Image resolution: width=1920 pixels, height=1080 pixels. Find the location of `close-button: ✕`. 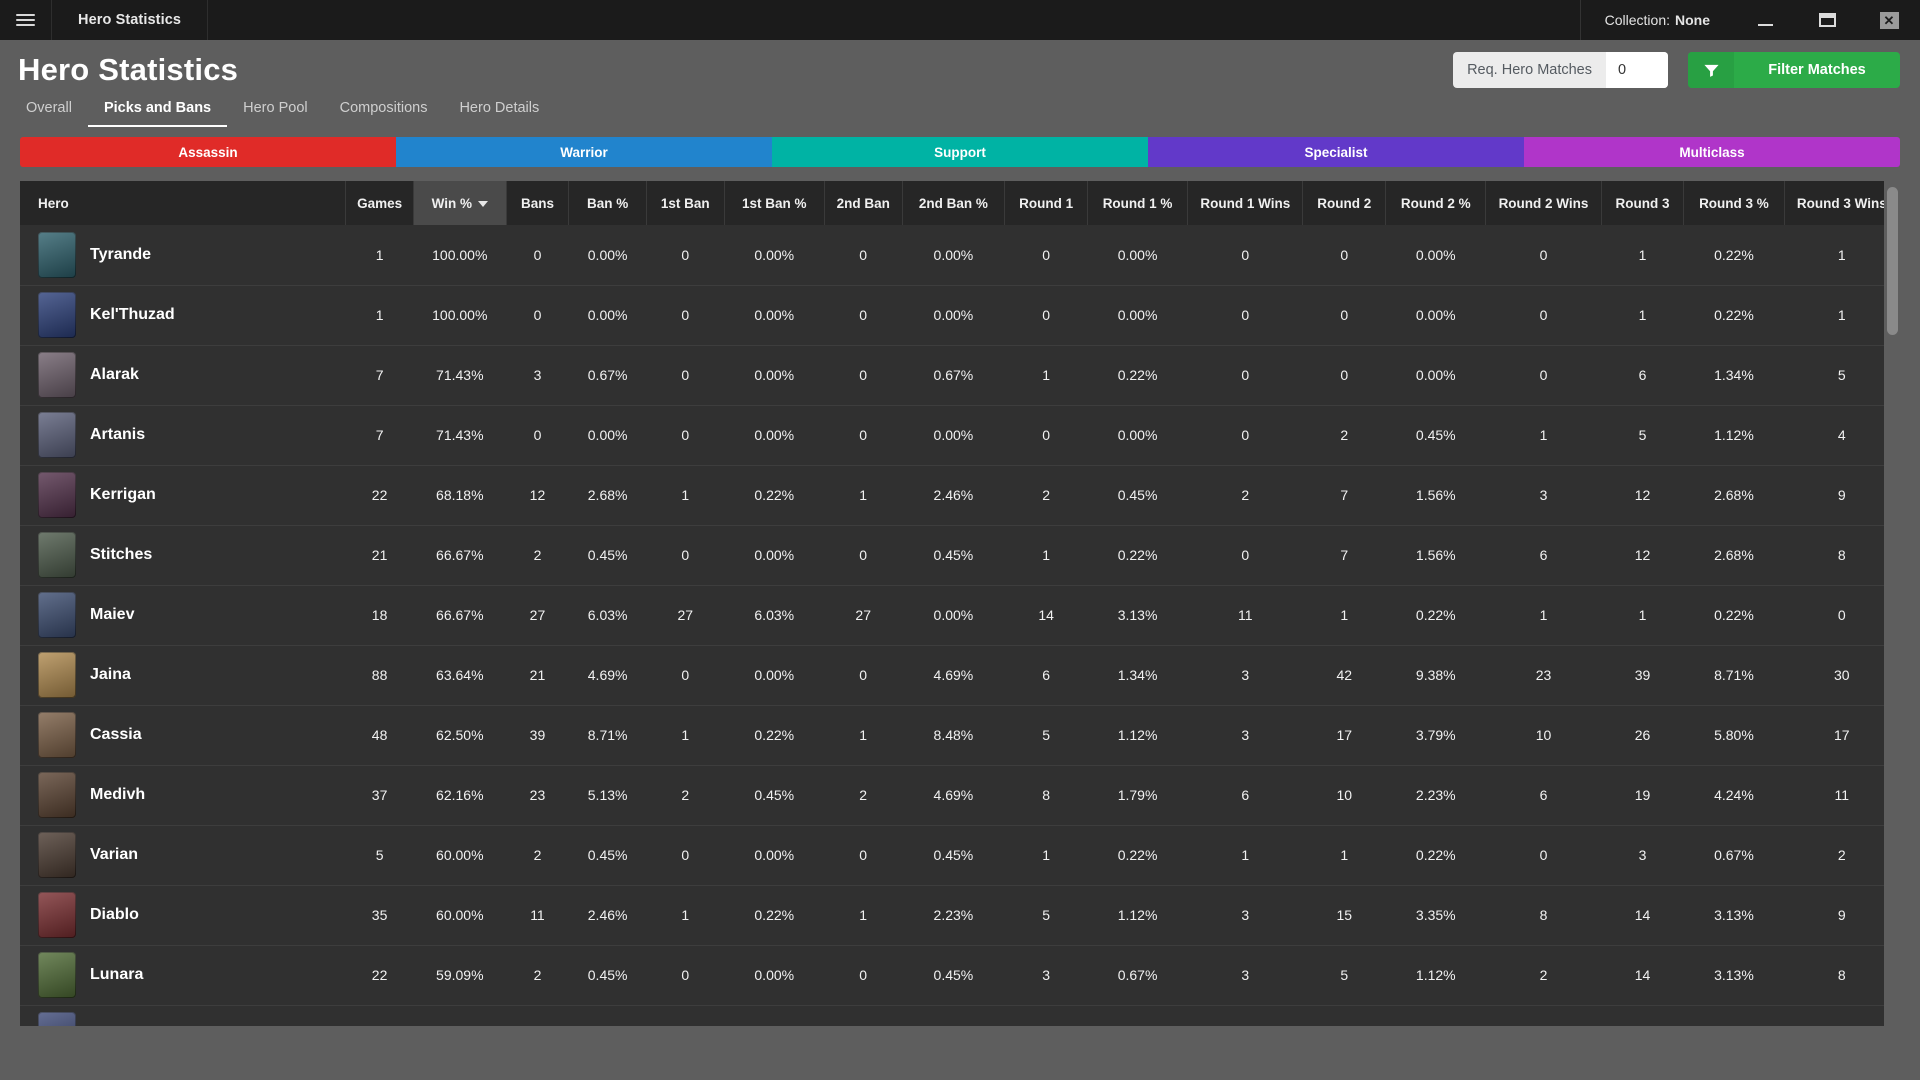

close-button: ✕ is located at coordinates (1889, 20).